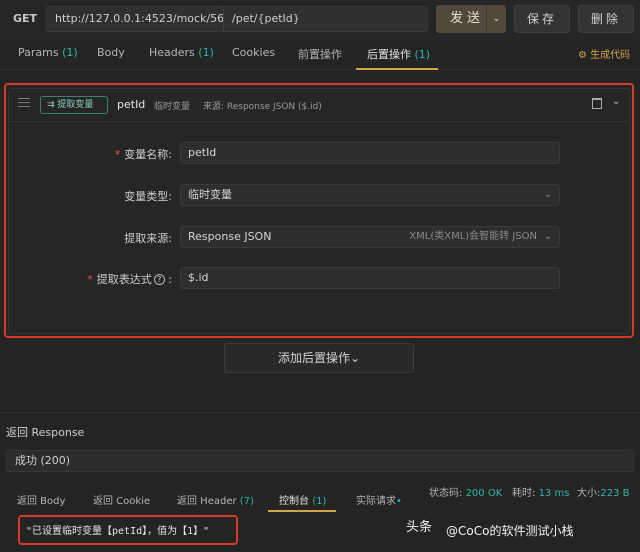 The width and height of the screenshot is (640, 552). I want to click on url-base: http://127.0.0.1:4523/mock/56, so click(140, 18).